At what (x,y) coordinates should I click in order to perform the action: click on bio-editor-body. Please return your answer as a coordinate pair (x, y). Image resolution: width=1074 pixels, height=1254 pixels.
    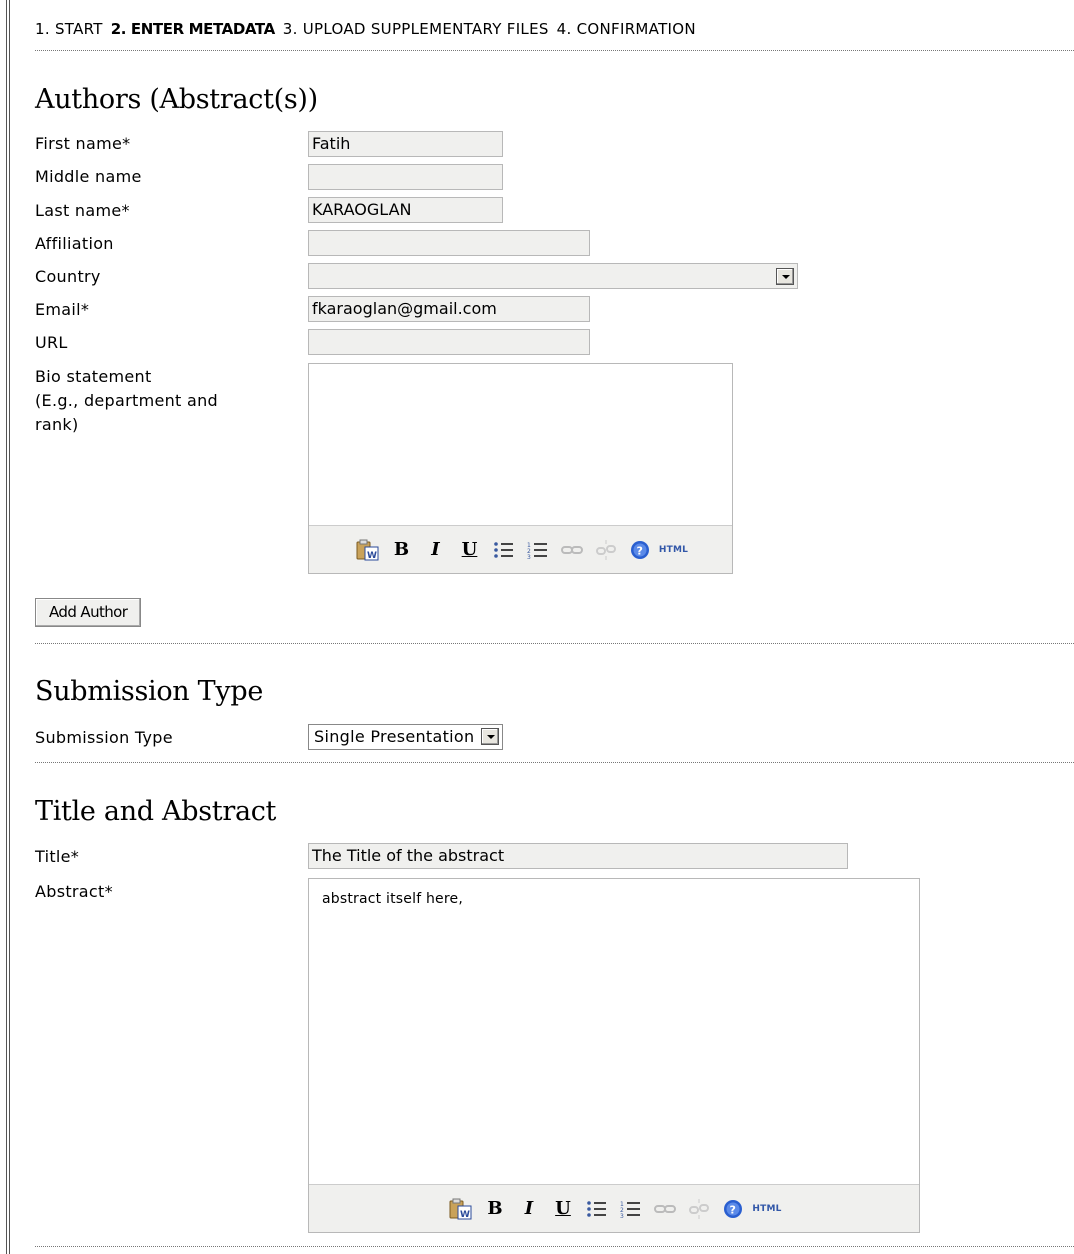
    Looking at the image, I should click on (520, 445).